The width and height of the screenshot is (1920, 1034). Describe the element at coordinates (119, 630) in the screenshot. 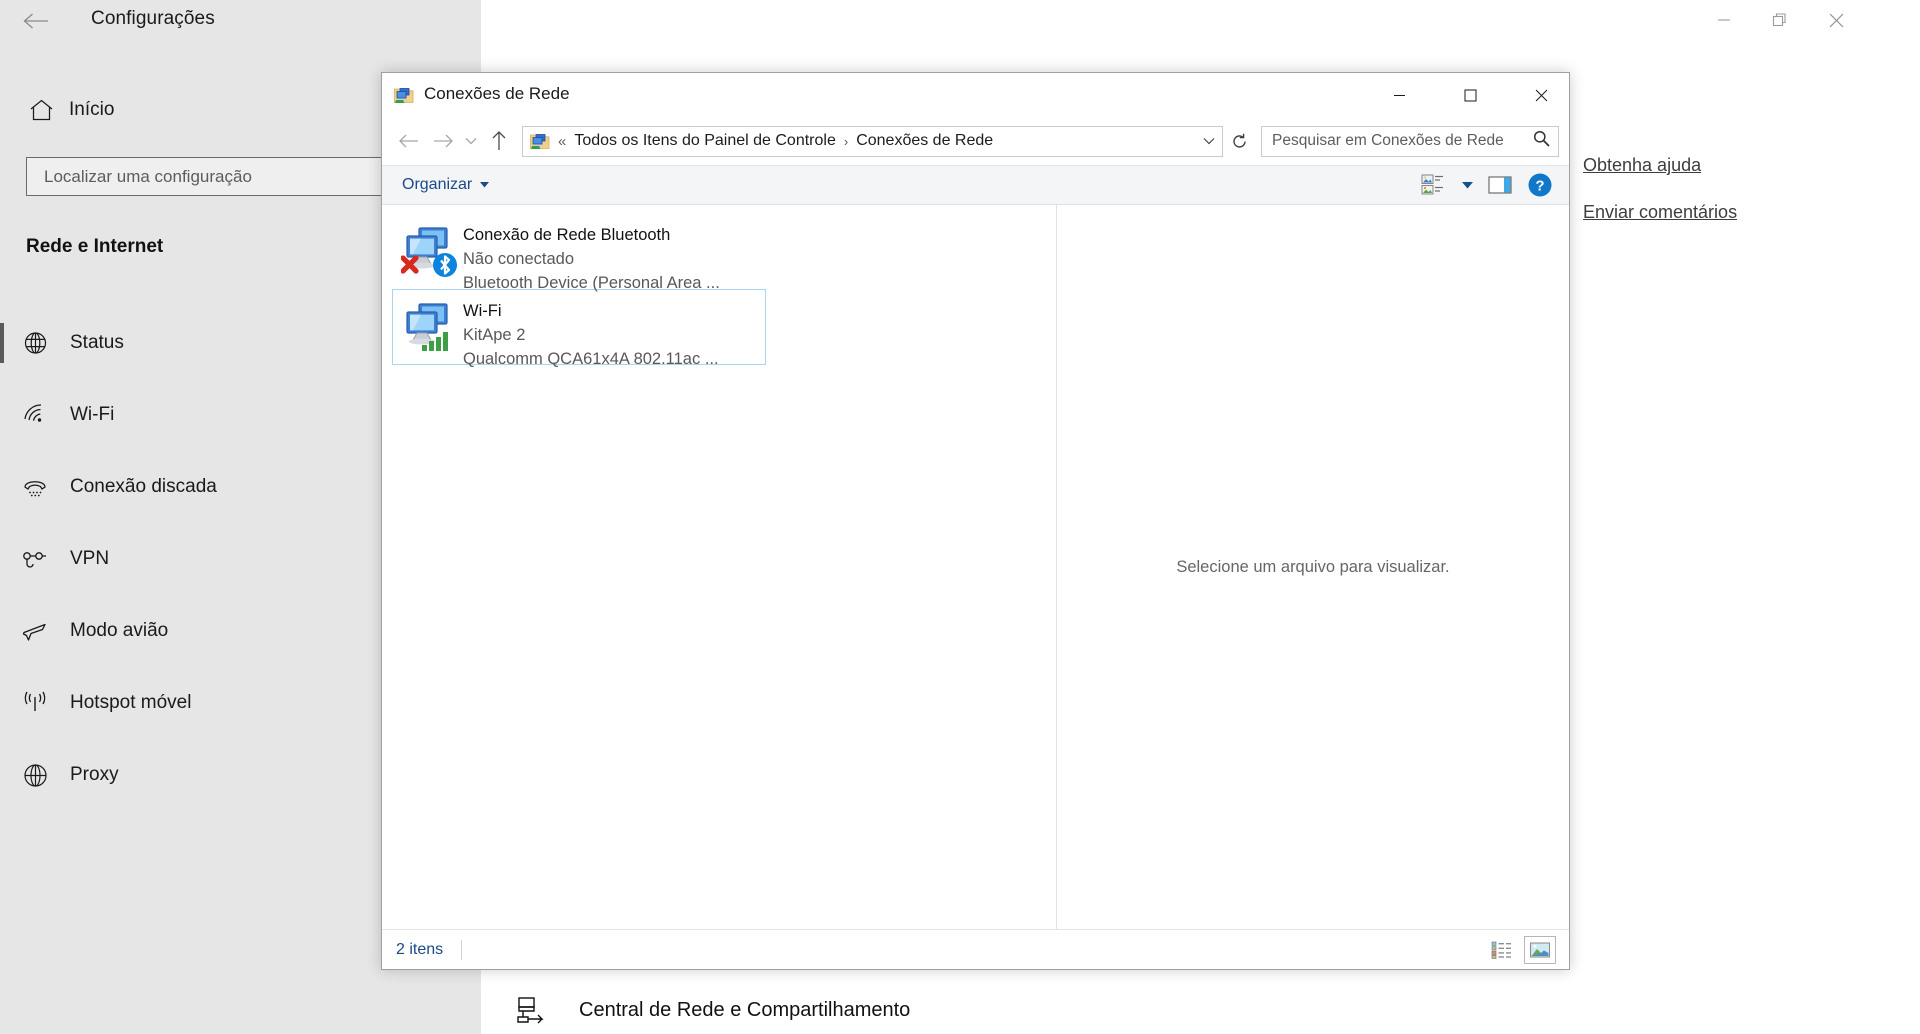

I see `sidebar-item-airplane-mode-label: Modo avião` at that location.